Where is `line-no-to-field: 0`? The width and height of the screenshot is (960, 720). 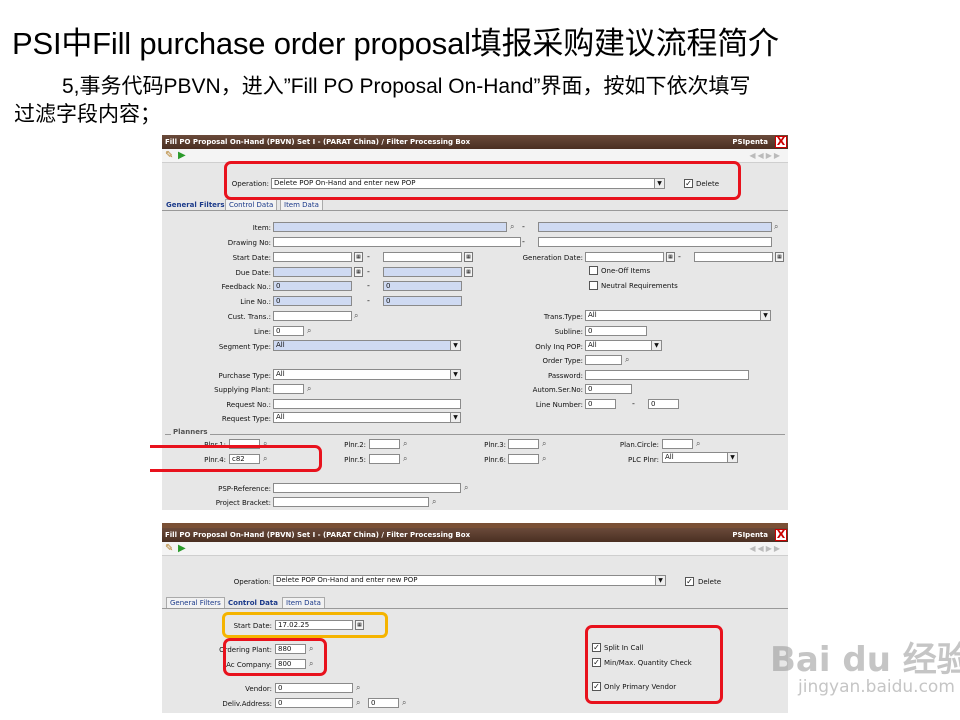
line-no-to-field: 0 is located at coordinates (422, 301).